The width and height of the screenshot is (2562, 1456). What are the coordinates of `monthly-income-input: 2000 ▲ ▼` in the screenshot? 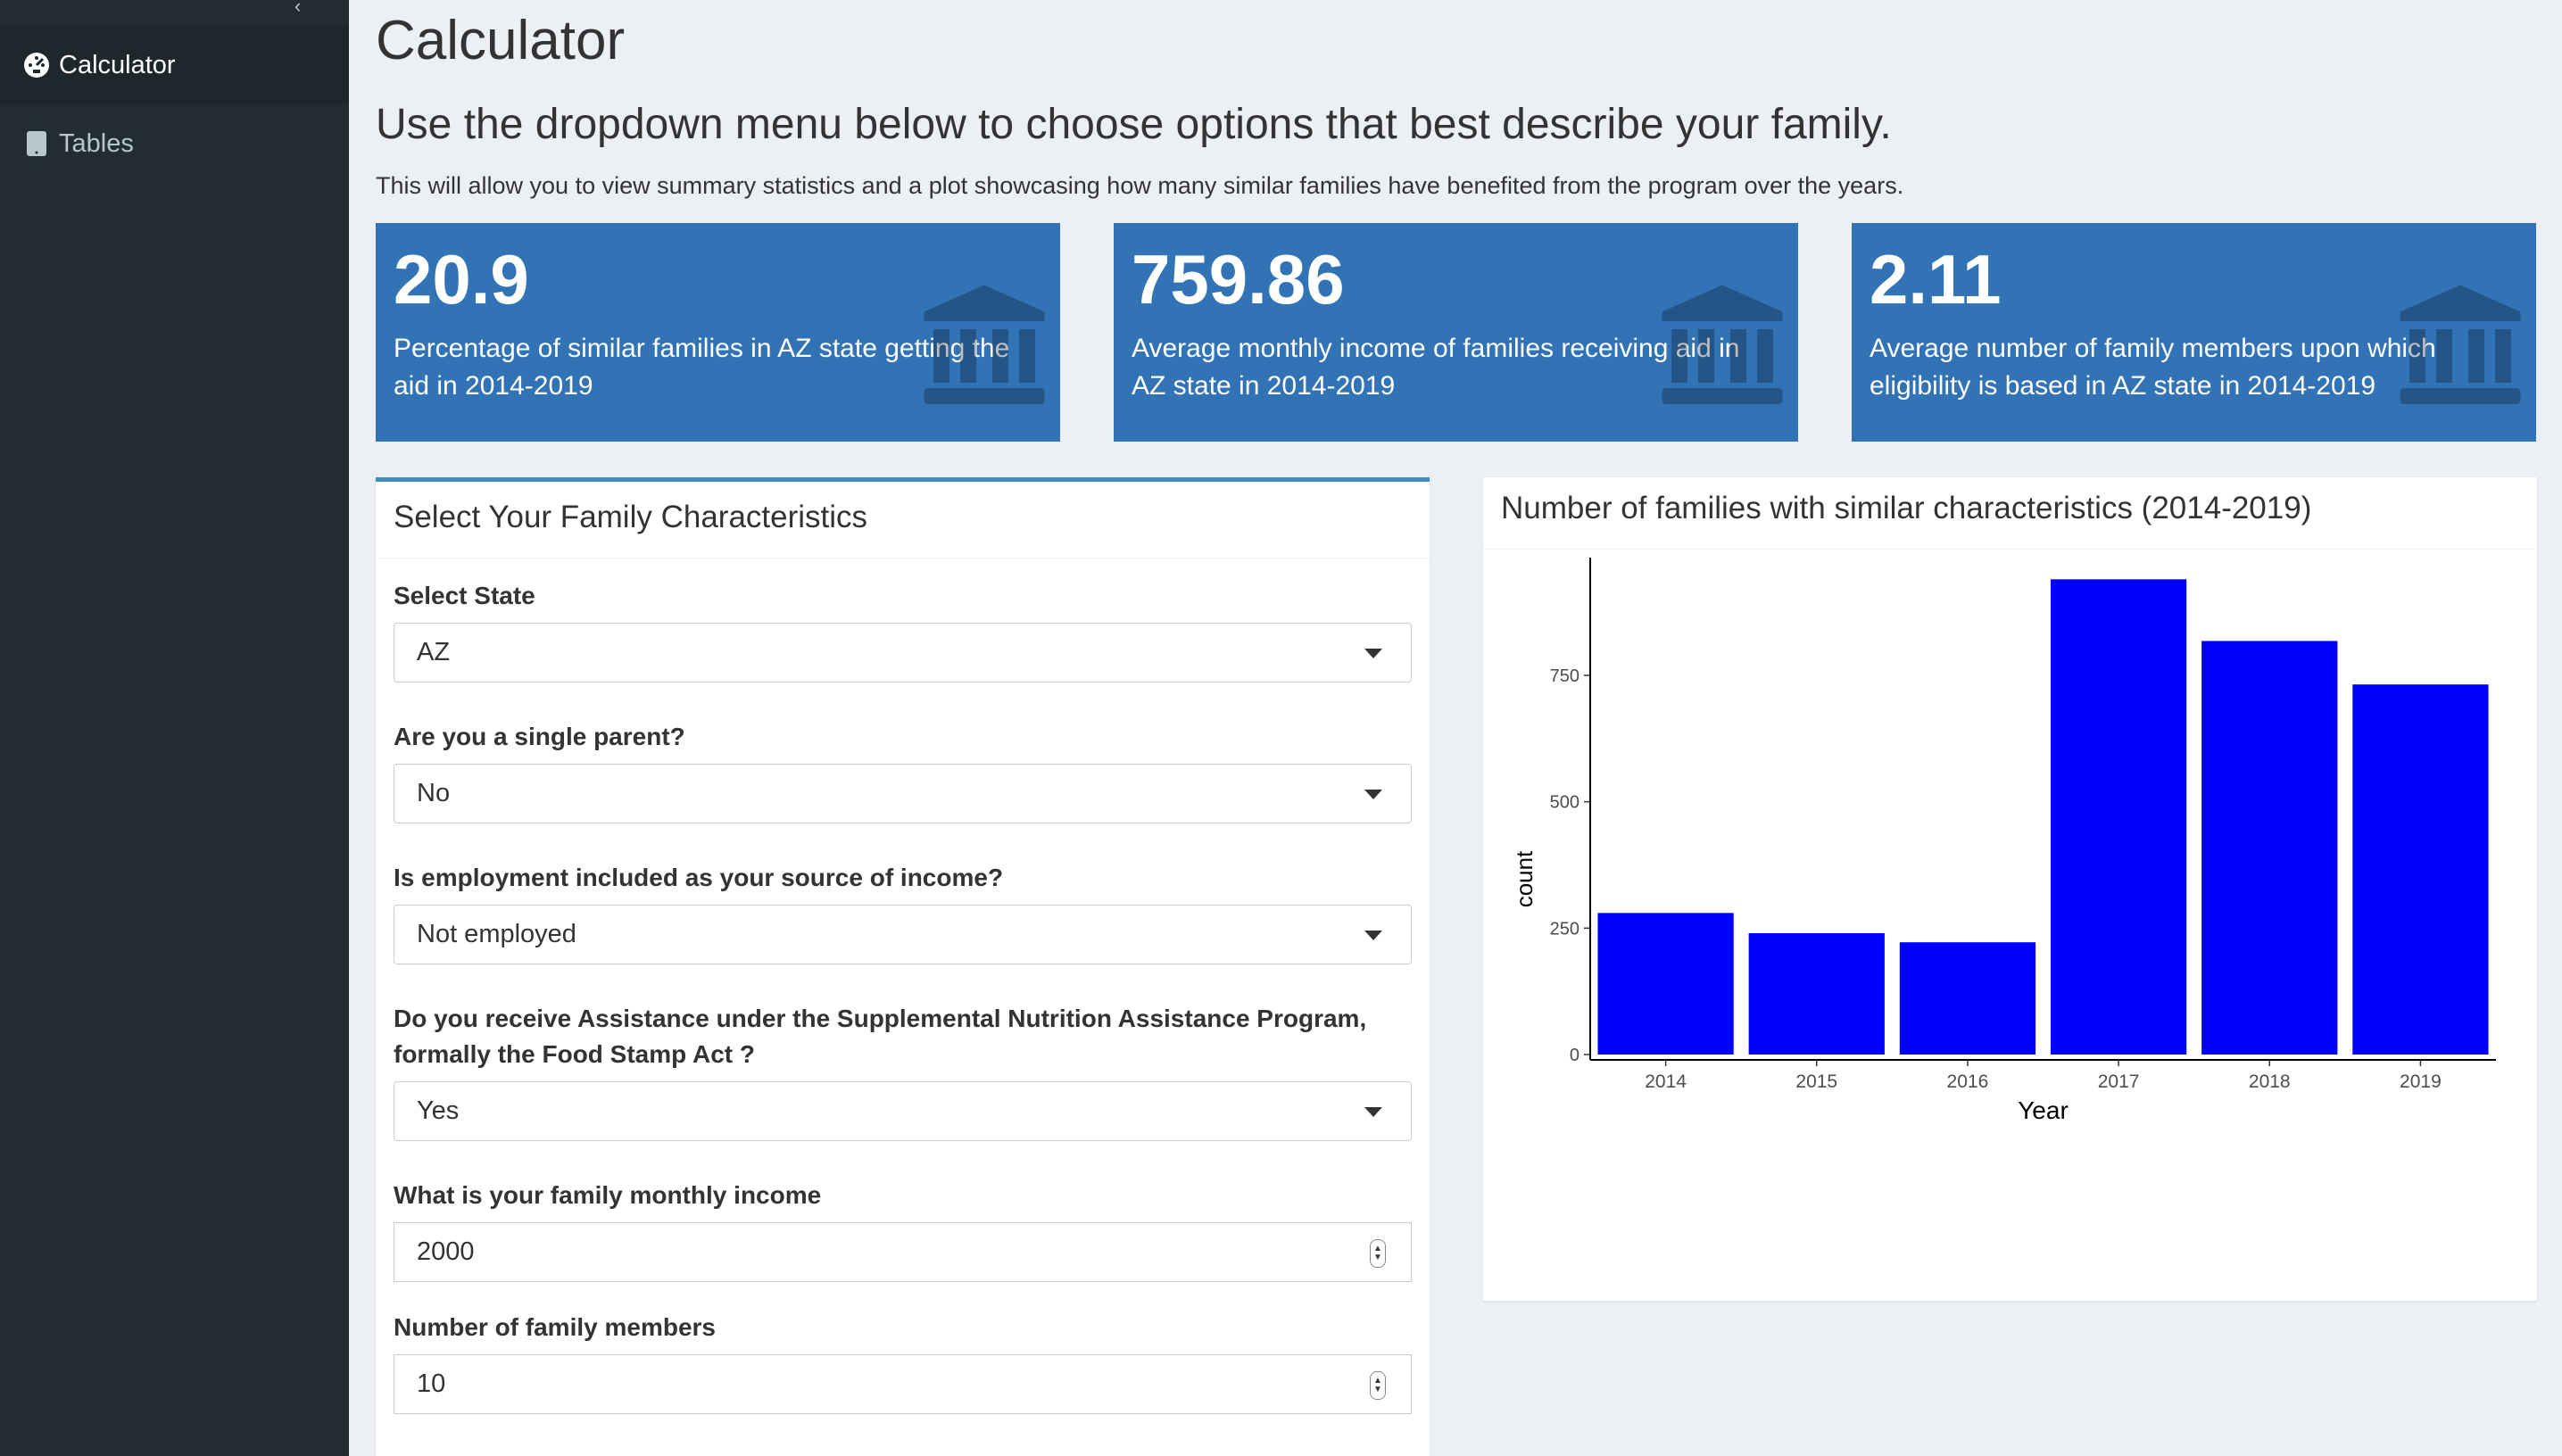 It's located at (903, 1252).